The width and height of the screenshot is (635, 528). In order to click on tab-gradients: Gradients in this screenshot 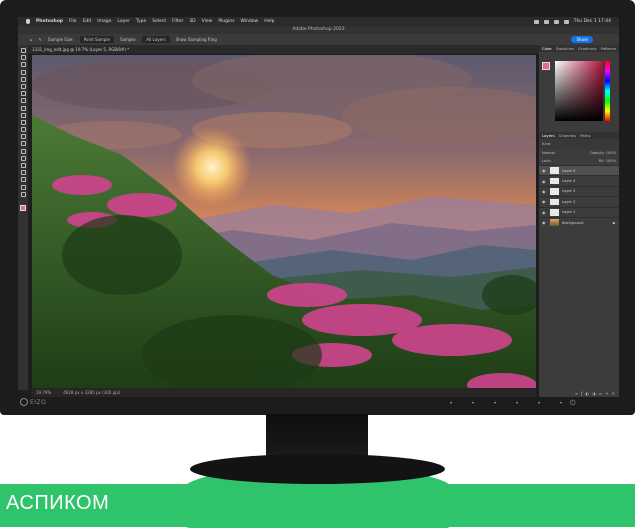, I will do `click(587, 48)`.